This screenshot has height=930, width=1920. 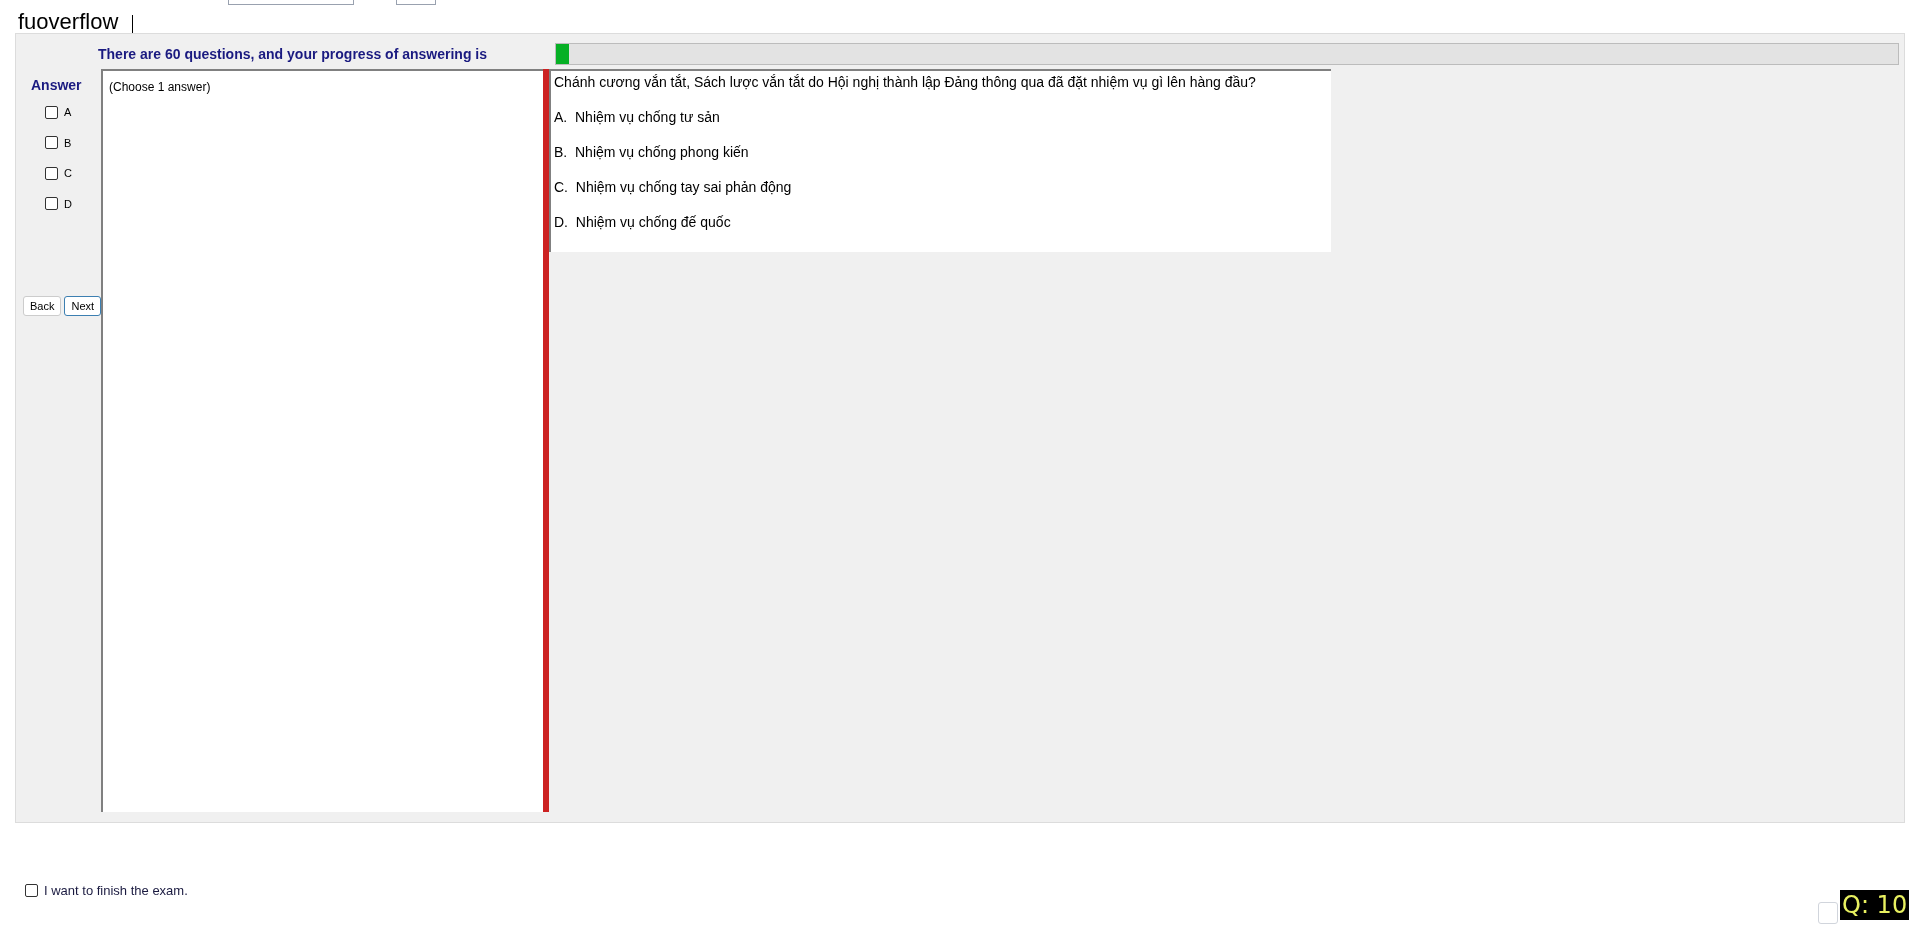 I want to click on answer-choice: B. Nhiệm vụ chống phong kiến, so click(x=652, y=152).